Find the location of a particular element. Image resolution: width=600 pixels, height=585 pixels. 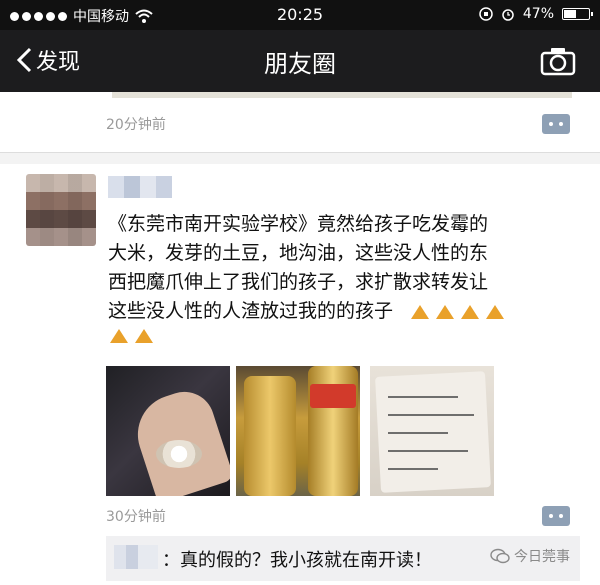

post-text-line: 这些没人性的人渣放过我的的孩子 is located at coordinates (251, 311).